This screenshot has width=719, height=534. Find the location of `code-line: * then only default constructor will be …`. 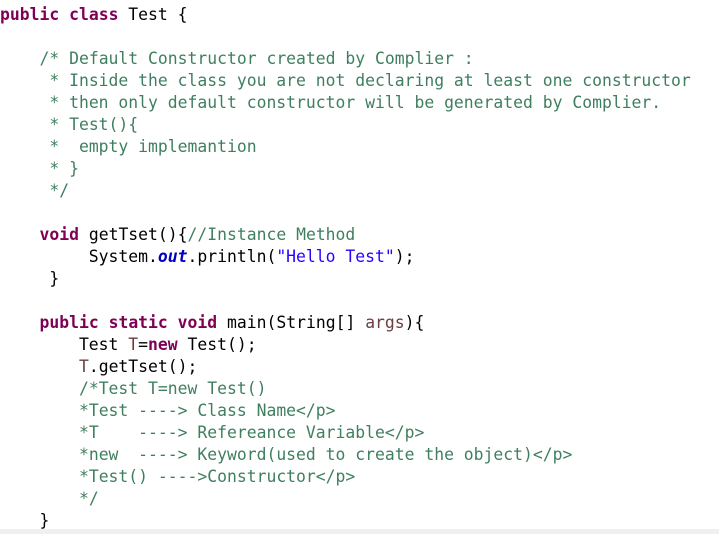

code-line: * then only default constructor will be … is located at coordinates (359, 103).